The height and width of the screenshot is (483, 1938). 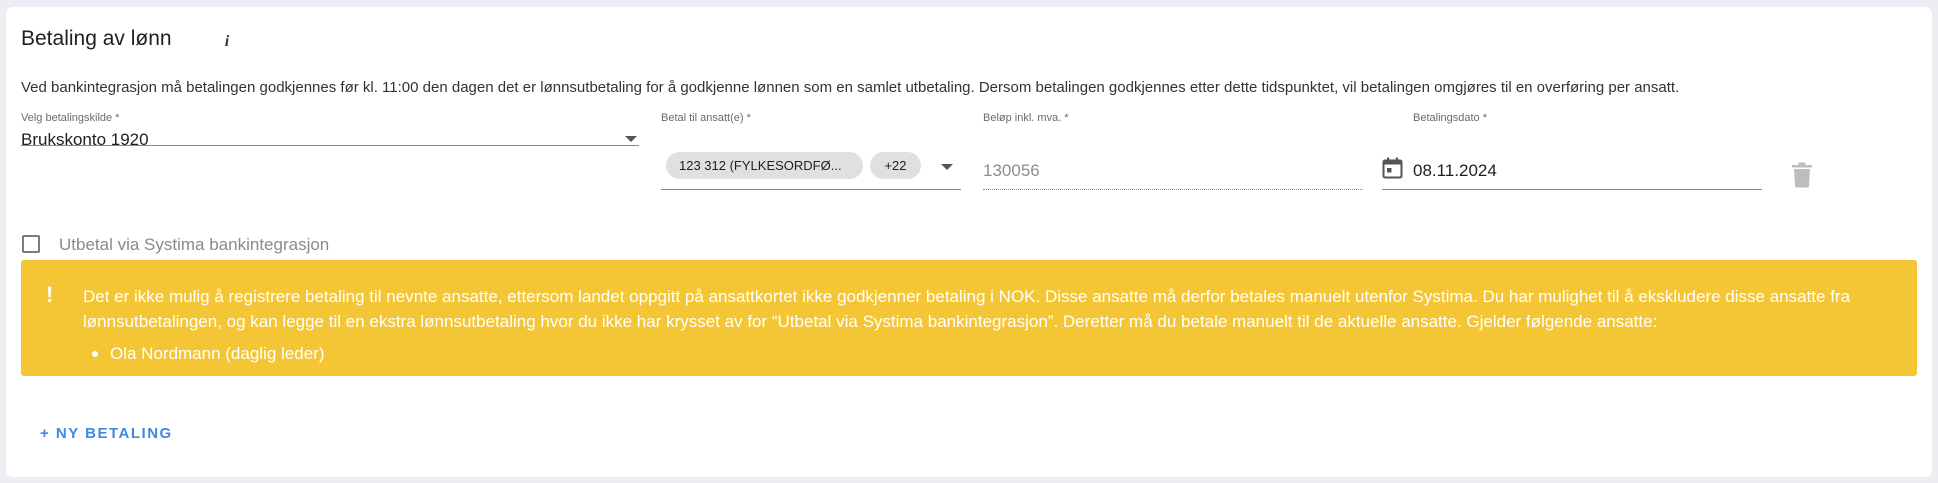 What do you see at coordinates (330, 130) in the screenshot?
I see `payment-source-select: Velg betalingskilde * Brukskonto 1920` at bounding box center [330, 130].